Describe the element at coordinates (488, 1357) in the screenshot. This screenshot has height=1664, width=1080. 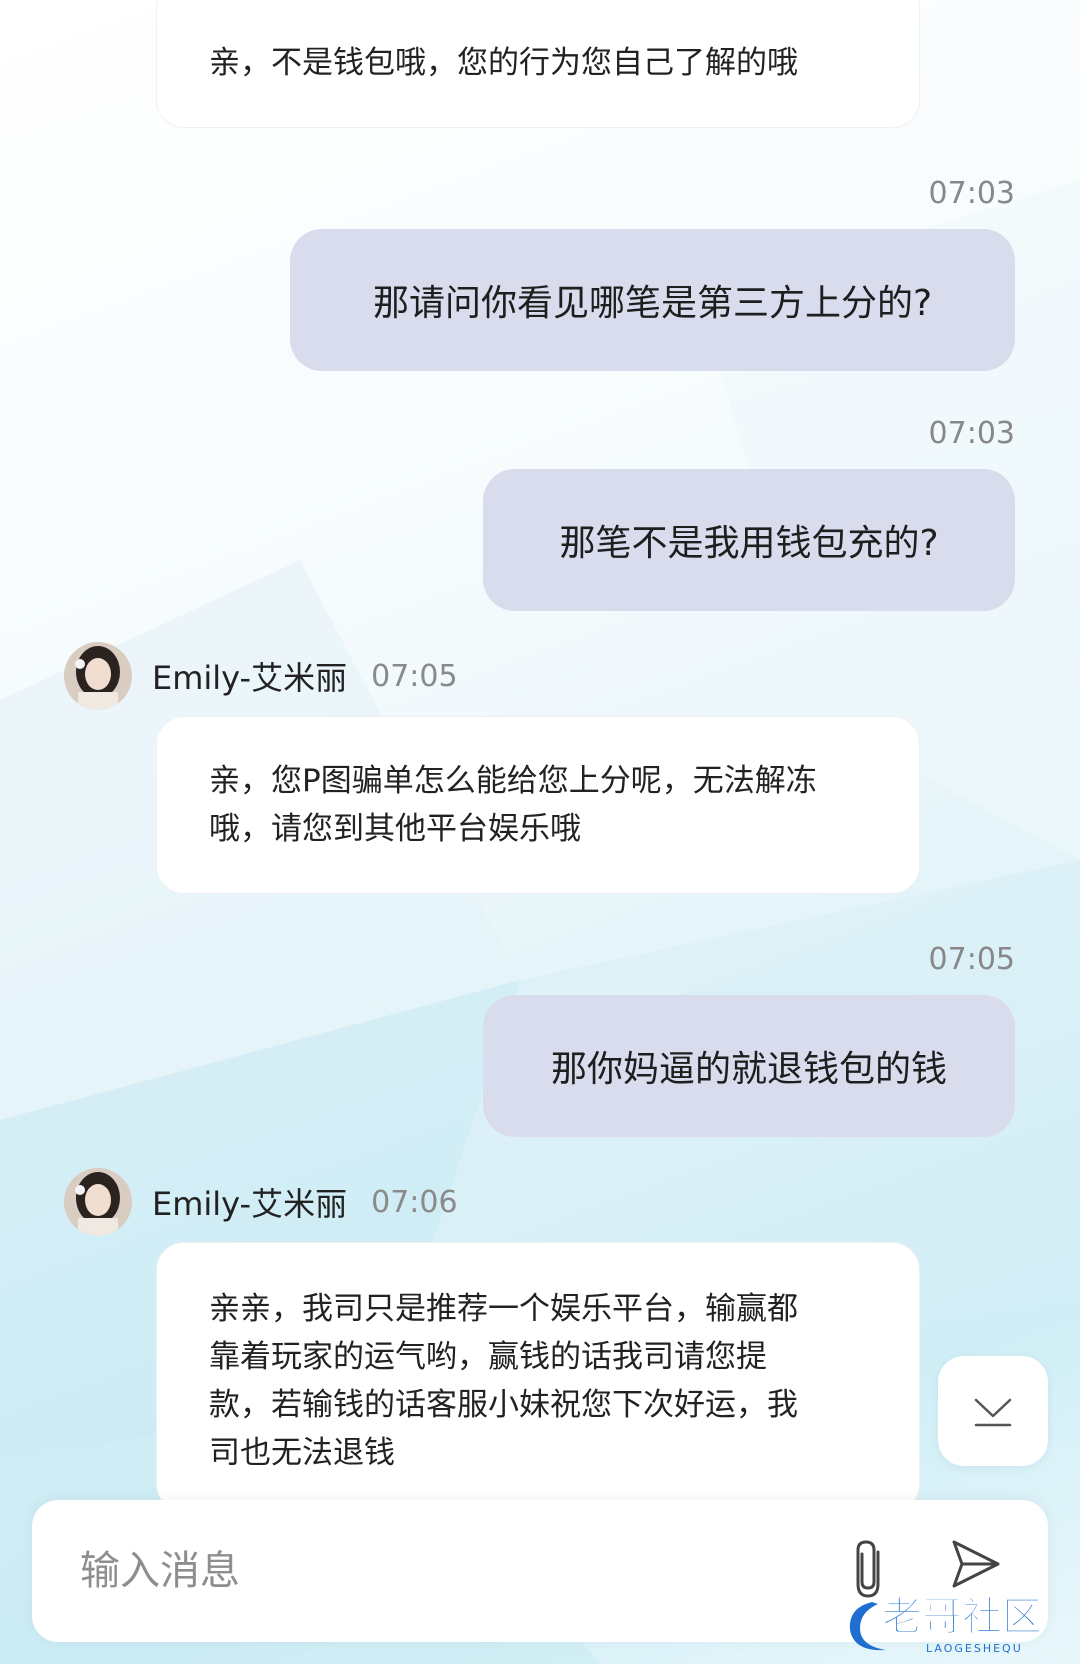
I see `message-line: 靠着玩家的运气哟，赢钱的话我司请您提` at that location.